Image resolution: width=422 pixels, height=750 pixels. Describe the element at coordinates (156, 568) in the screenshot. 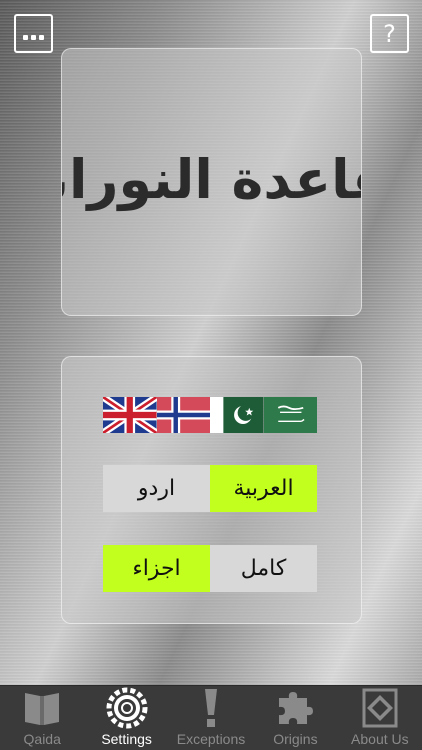

I see `parts-mode-button: اجزاء` at that location.